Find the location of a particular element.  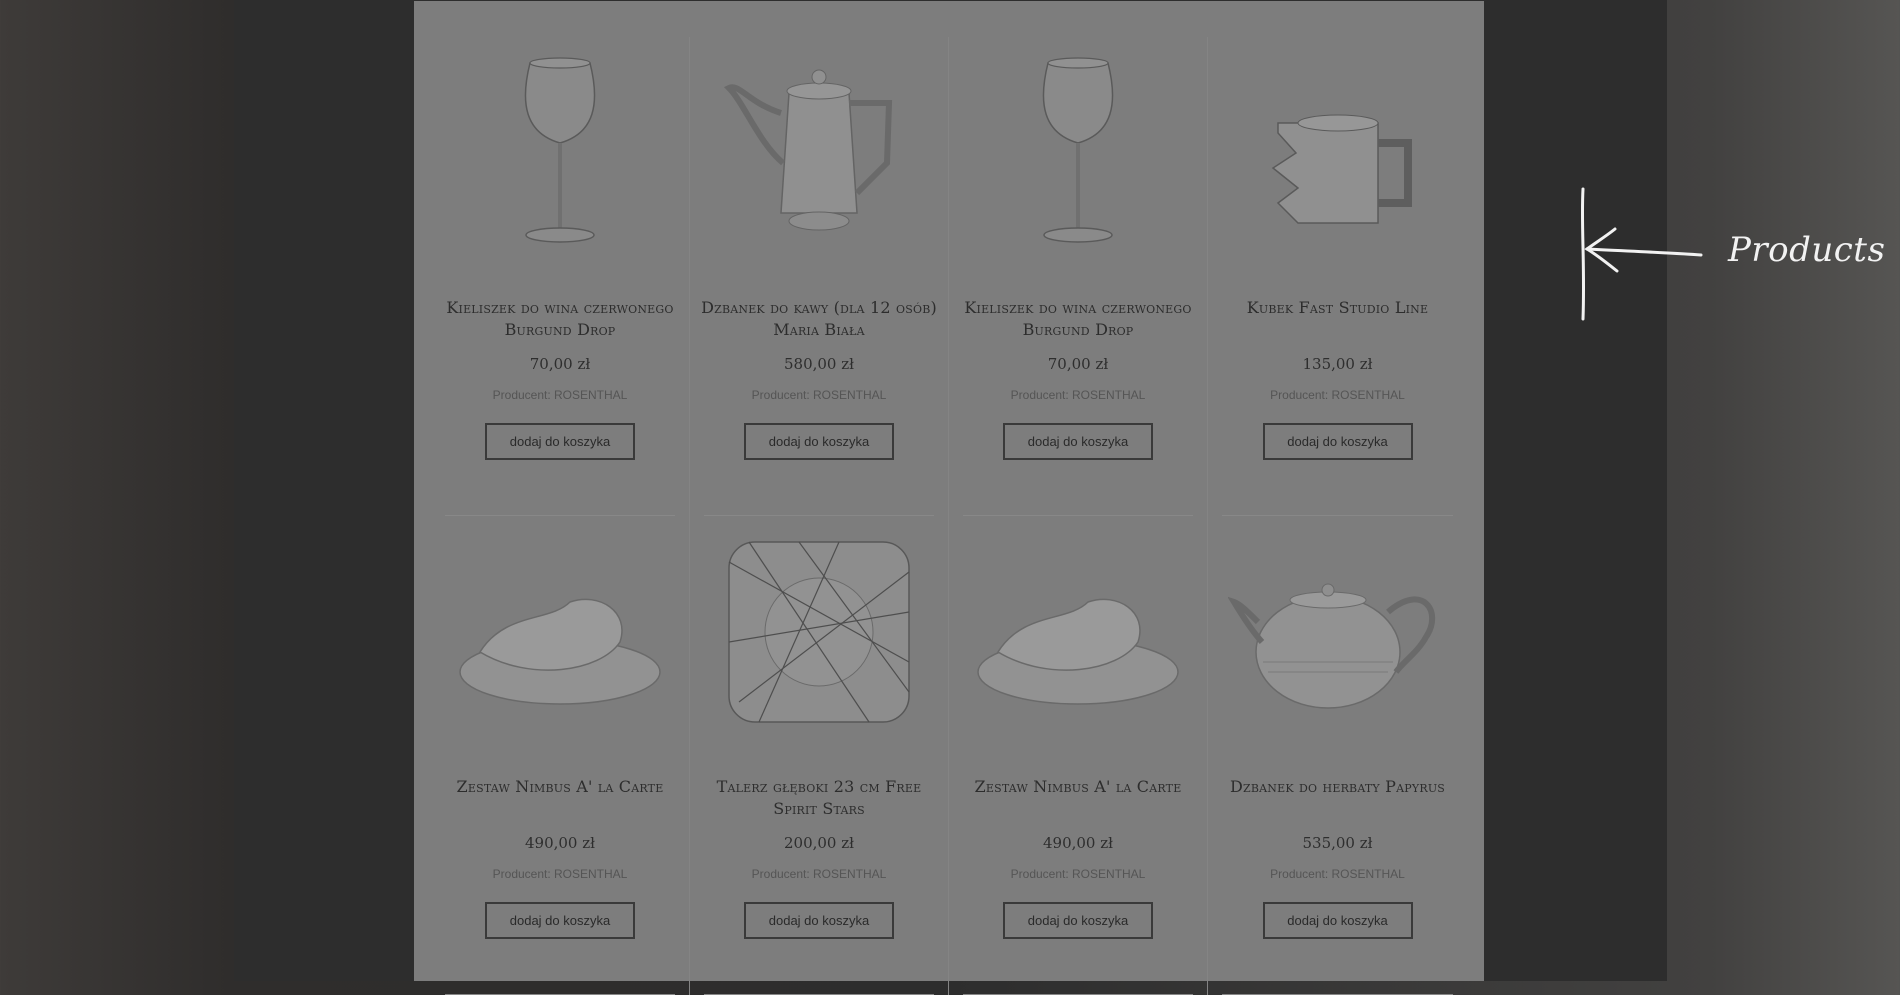

product-name: Dzbanek do herbaty Papyrus is located at coordinates (1337, 787).